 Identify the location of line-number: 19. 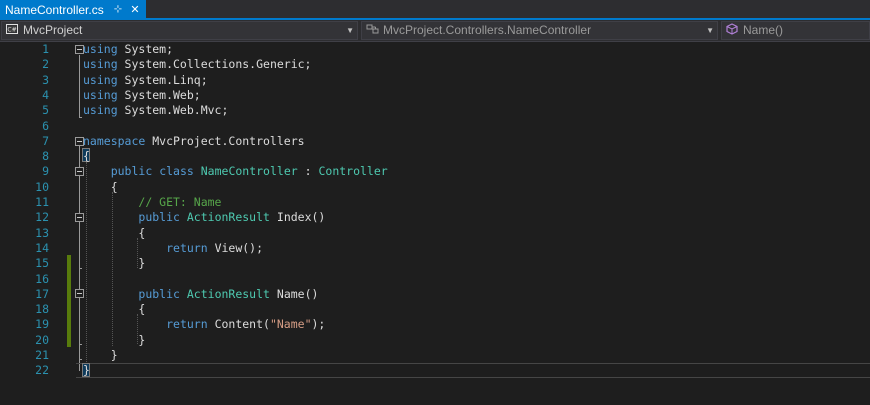
(42, 324).